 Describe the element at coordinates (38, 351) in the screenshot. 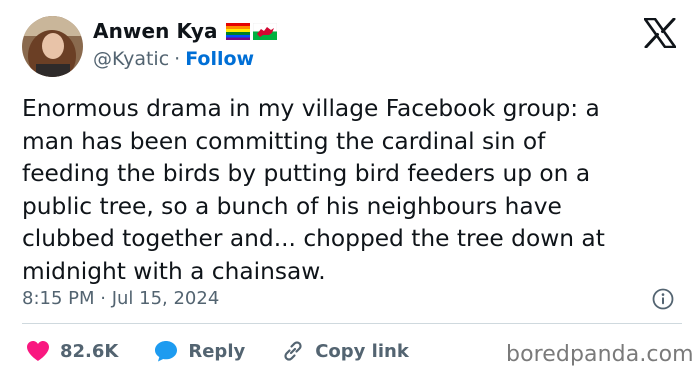

I see `heart-icon` at that location.